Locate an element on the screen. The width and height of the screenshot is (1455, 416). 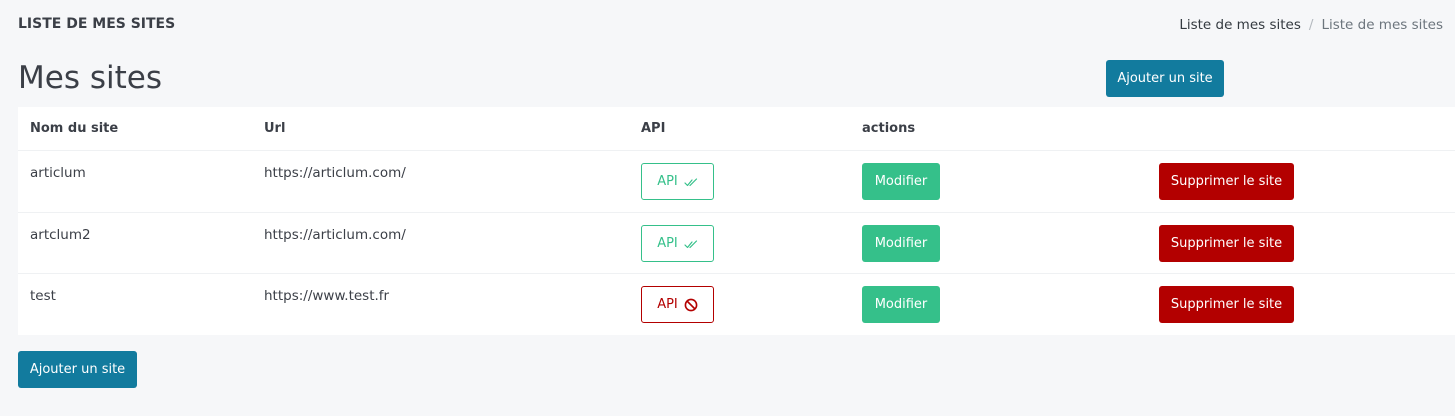
site-name: articlum is located at coordinates (58, 173).